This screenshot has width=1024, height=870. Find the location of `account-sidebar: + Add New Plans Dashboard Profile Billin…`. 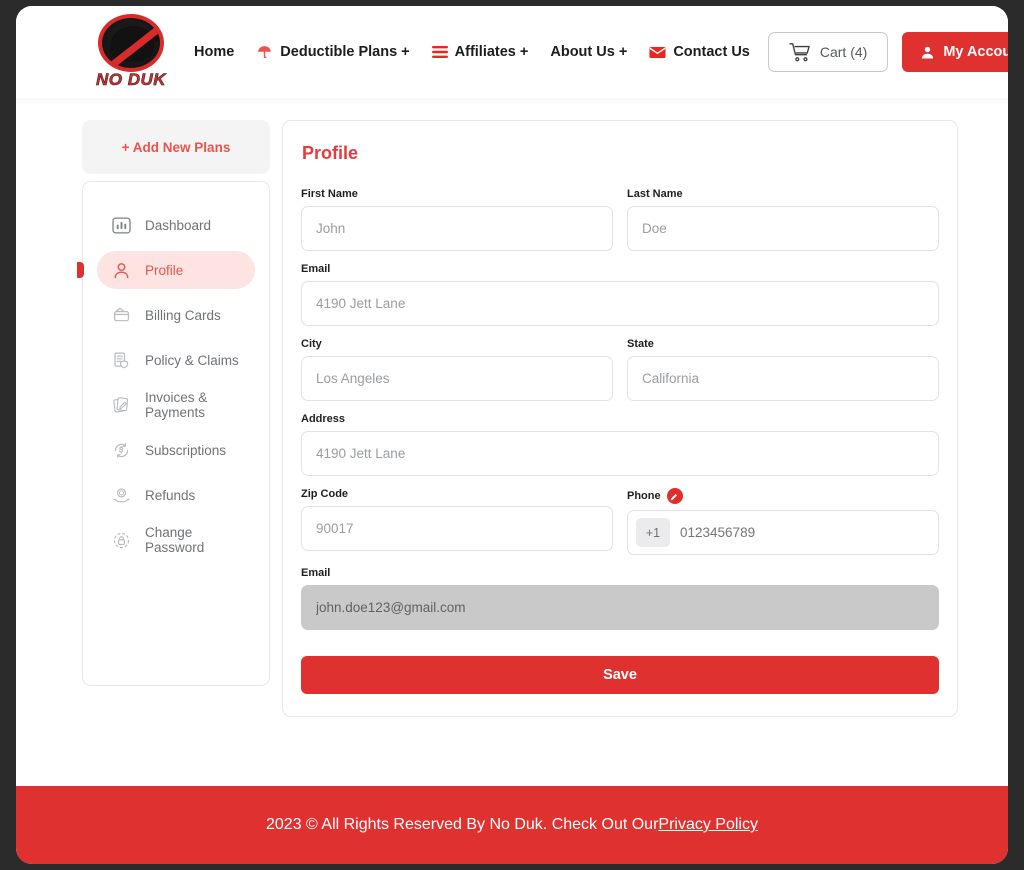

account-sidebar: + Add New Plans Dashboard Profile Billin… is located at coordinates (173, 403).